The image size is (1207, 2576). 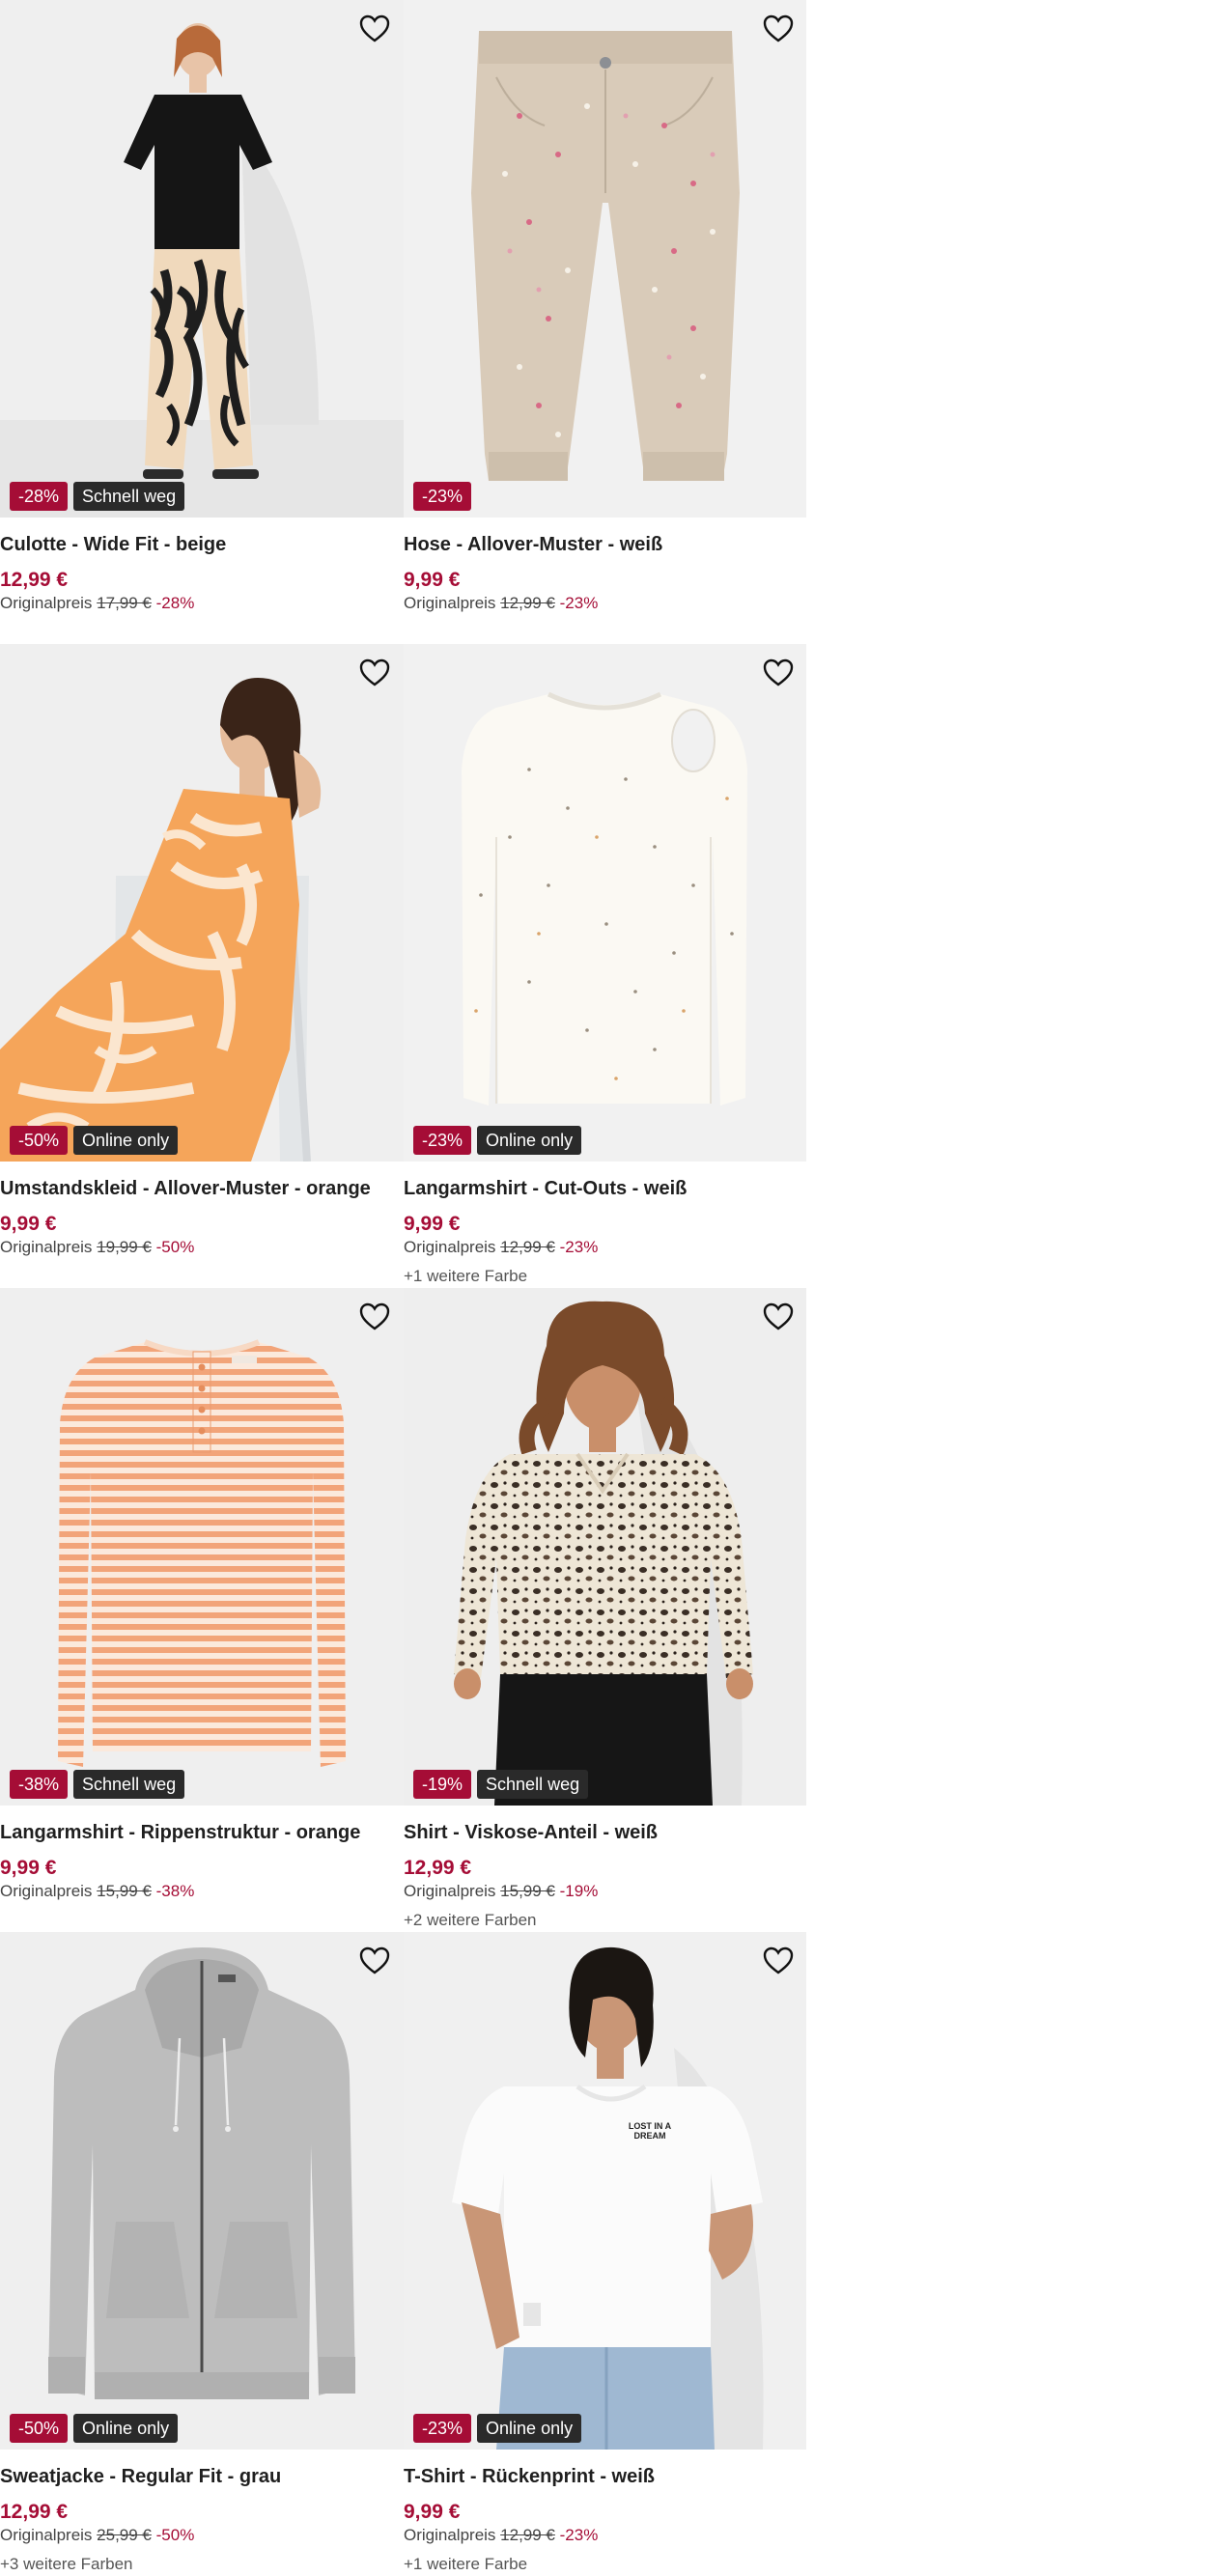 What do you see at coordinates (39, 1785) in the screenshot?
I see `discount-badge: -38%` at bounding box center [39, 1785].